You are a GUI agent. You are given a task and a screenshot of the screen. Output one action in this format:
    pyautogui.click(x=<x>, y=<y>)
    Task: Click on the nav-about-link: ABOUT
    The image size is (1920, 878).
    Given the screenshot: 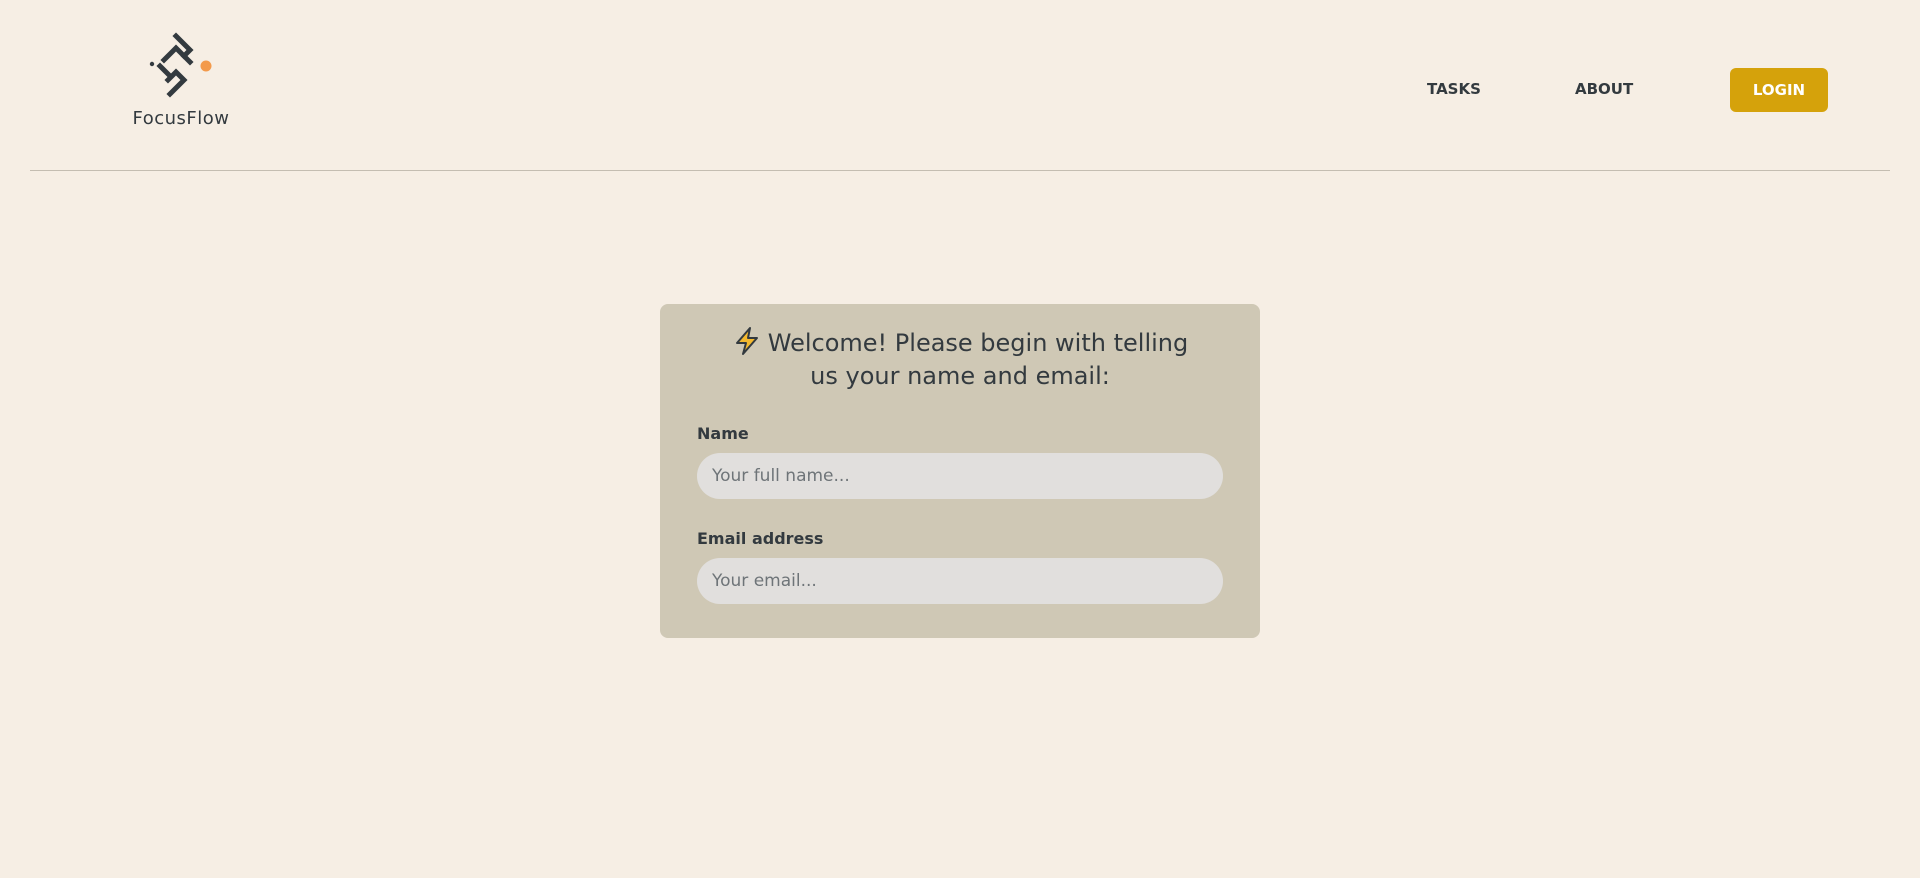 What is the action you would take?
    pyautogui.click(x=1604, y=89)
    